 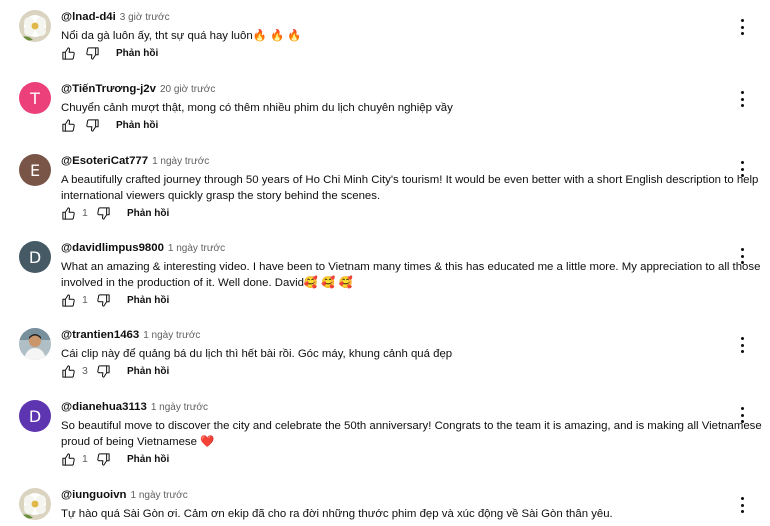 What do you see at coordinates (395, 17) in the screenshot?
I see `comment-header: @lnad-d4i 3 giờ trước` at bounding box center [395, 17].